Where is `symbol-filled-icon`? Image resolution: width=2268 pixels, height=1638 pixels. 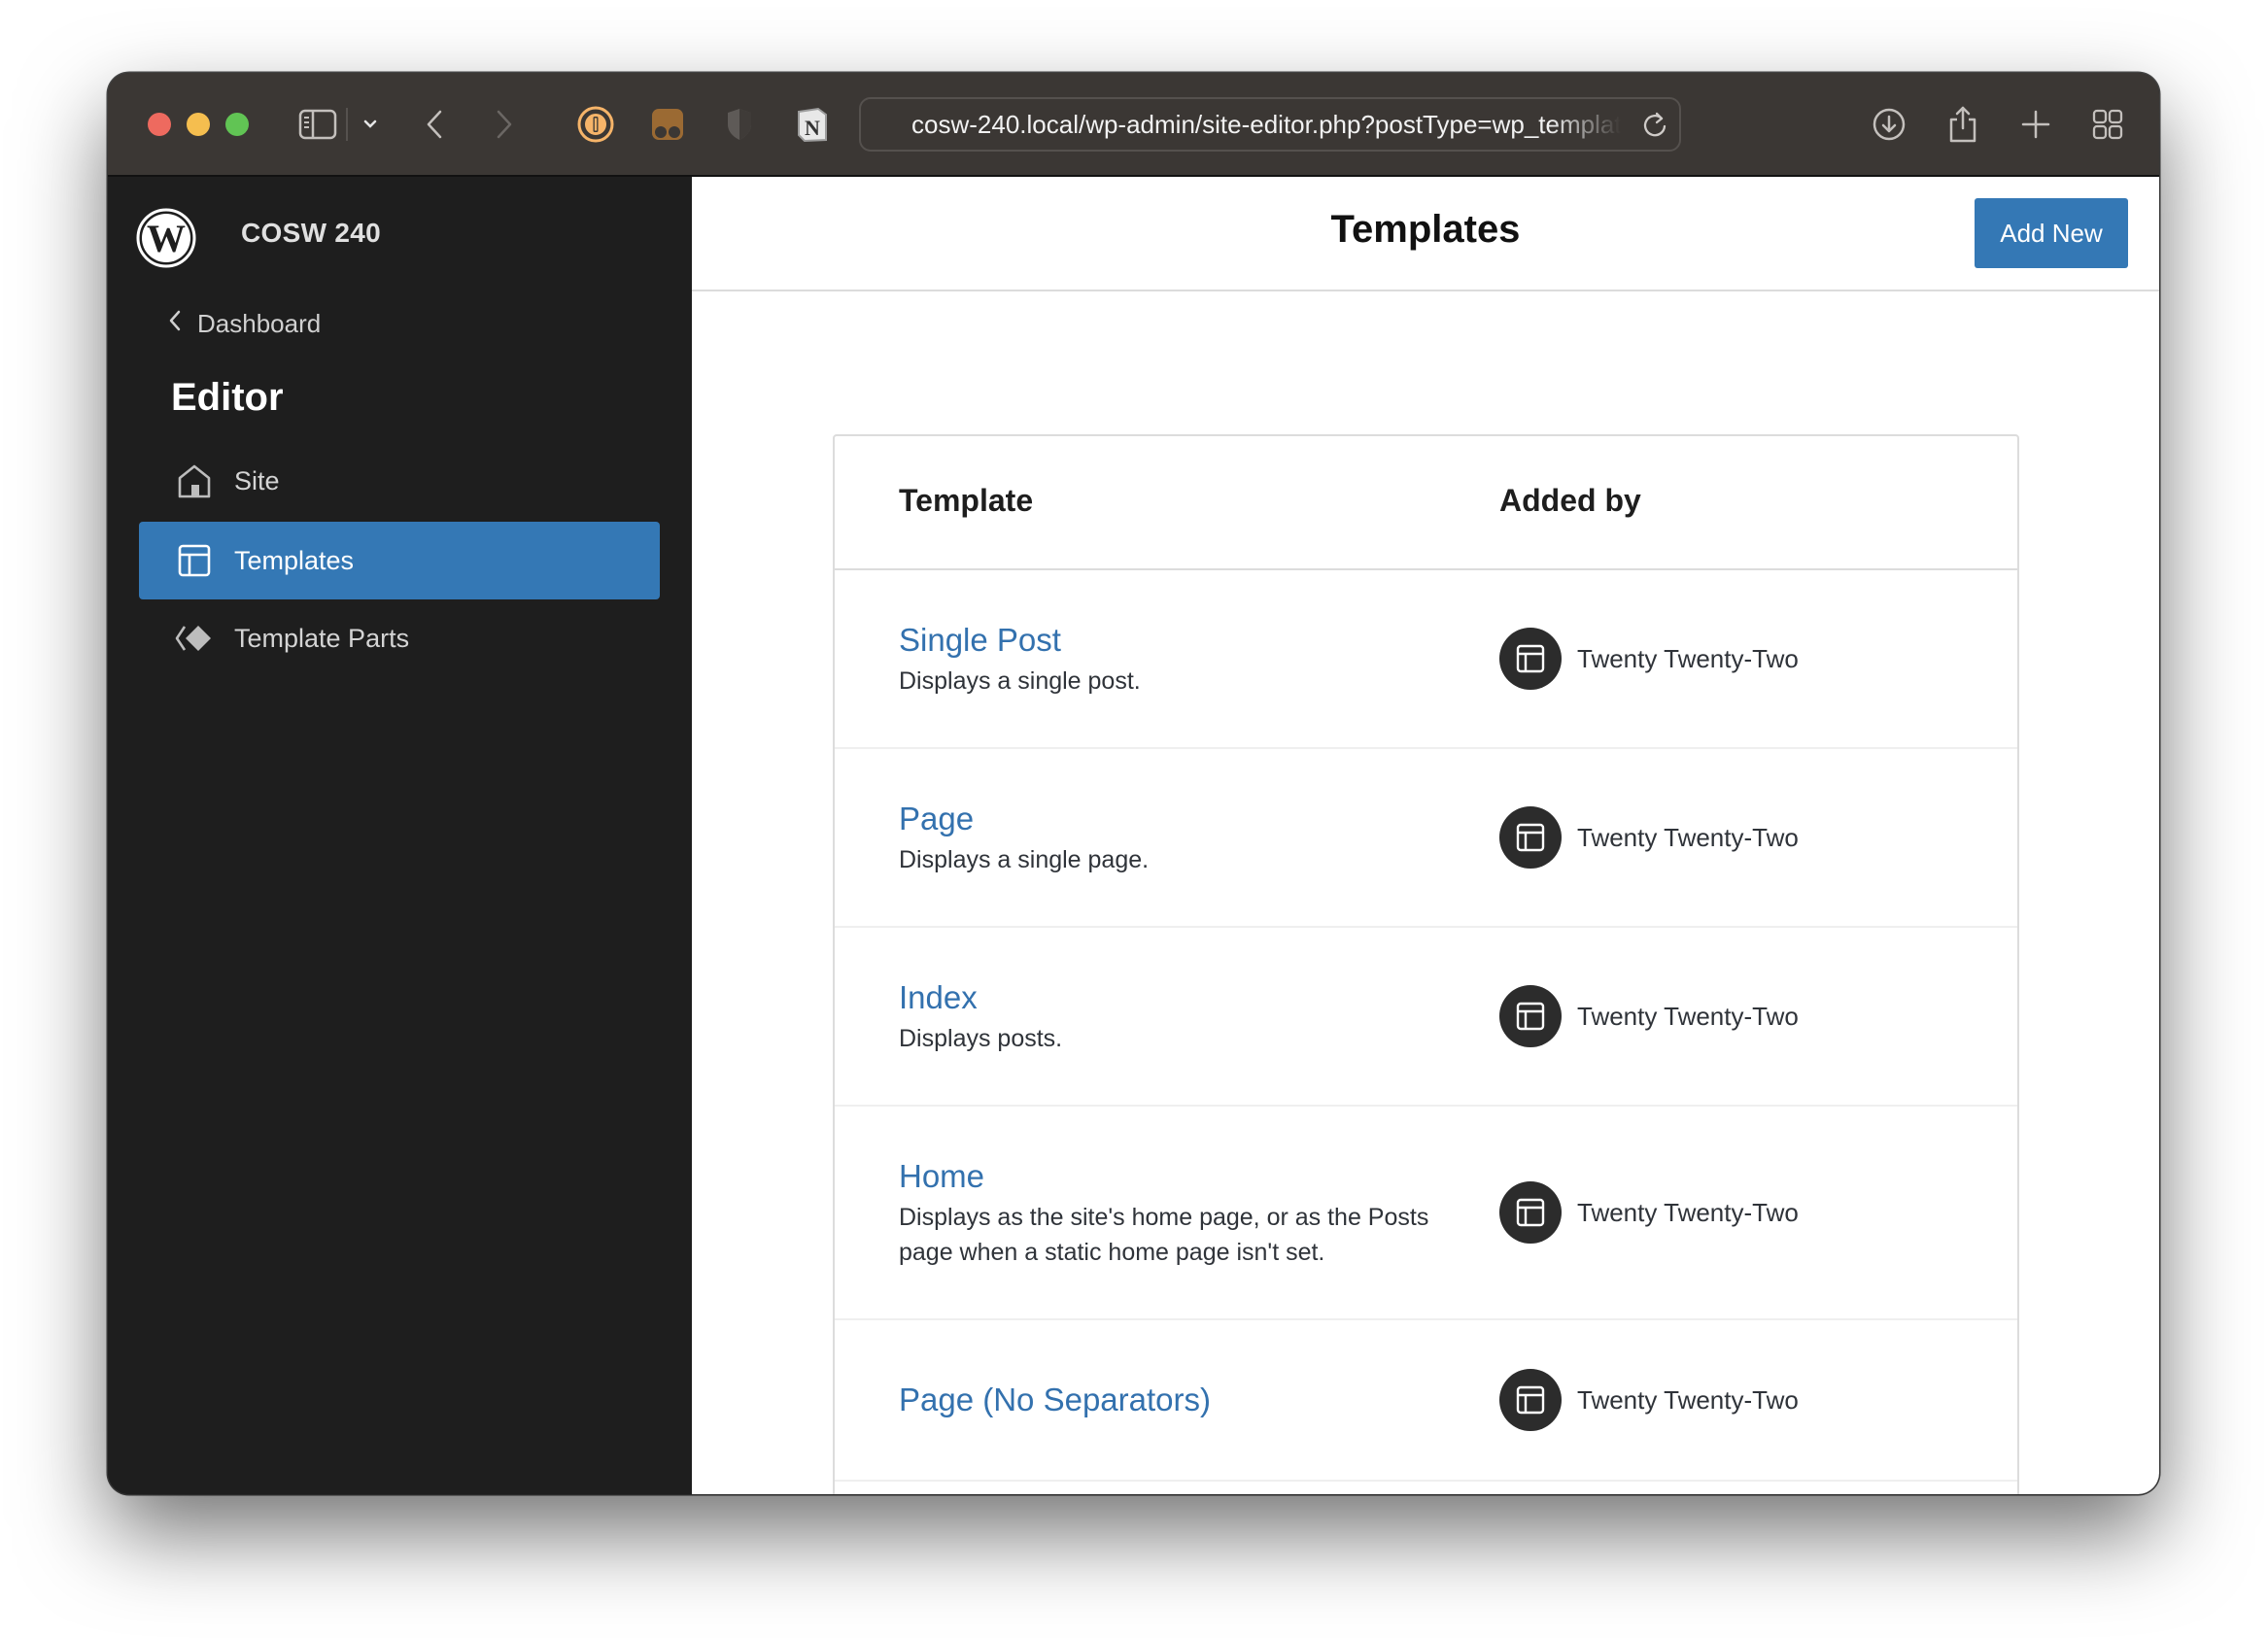 symbol-filled-icon is located at coordinates (194, 638).